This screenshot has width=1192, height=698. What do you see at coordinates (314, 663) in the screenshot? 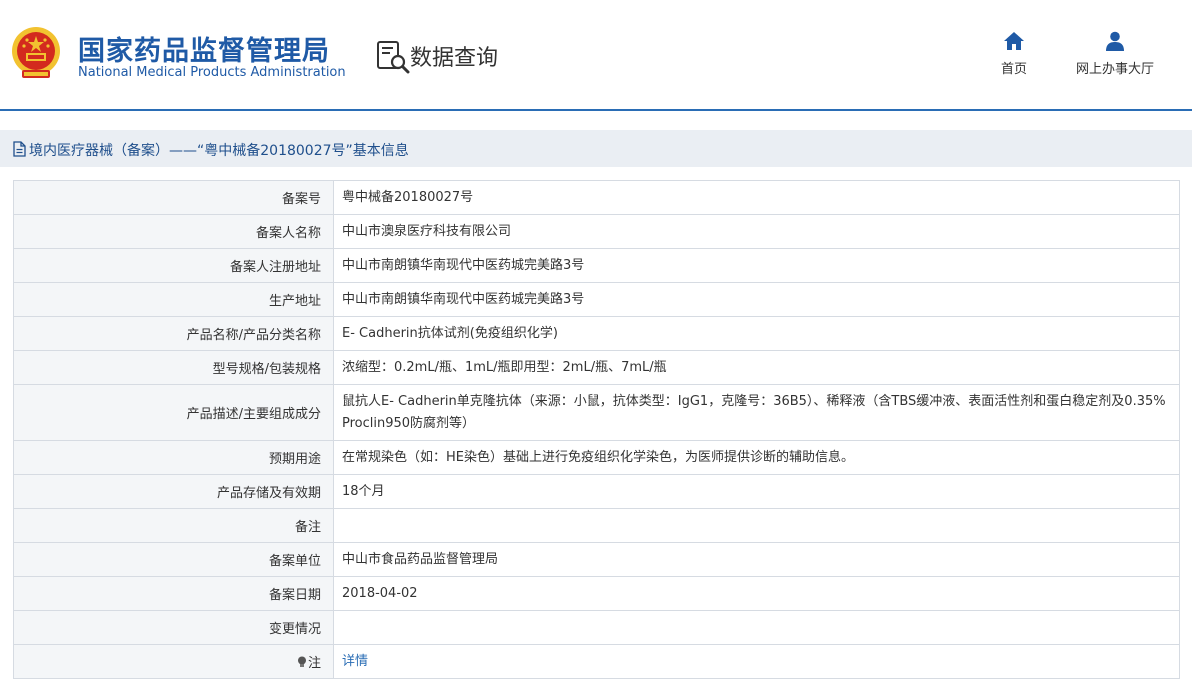
I see `field-label: 注` at bounding box center [314, 663].